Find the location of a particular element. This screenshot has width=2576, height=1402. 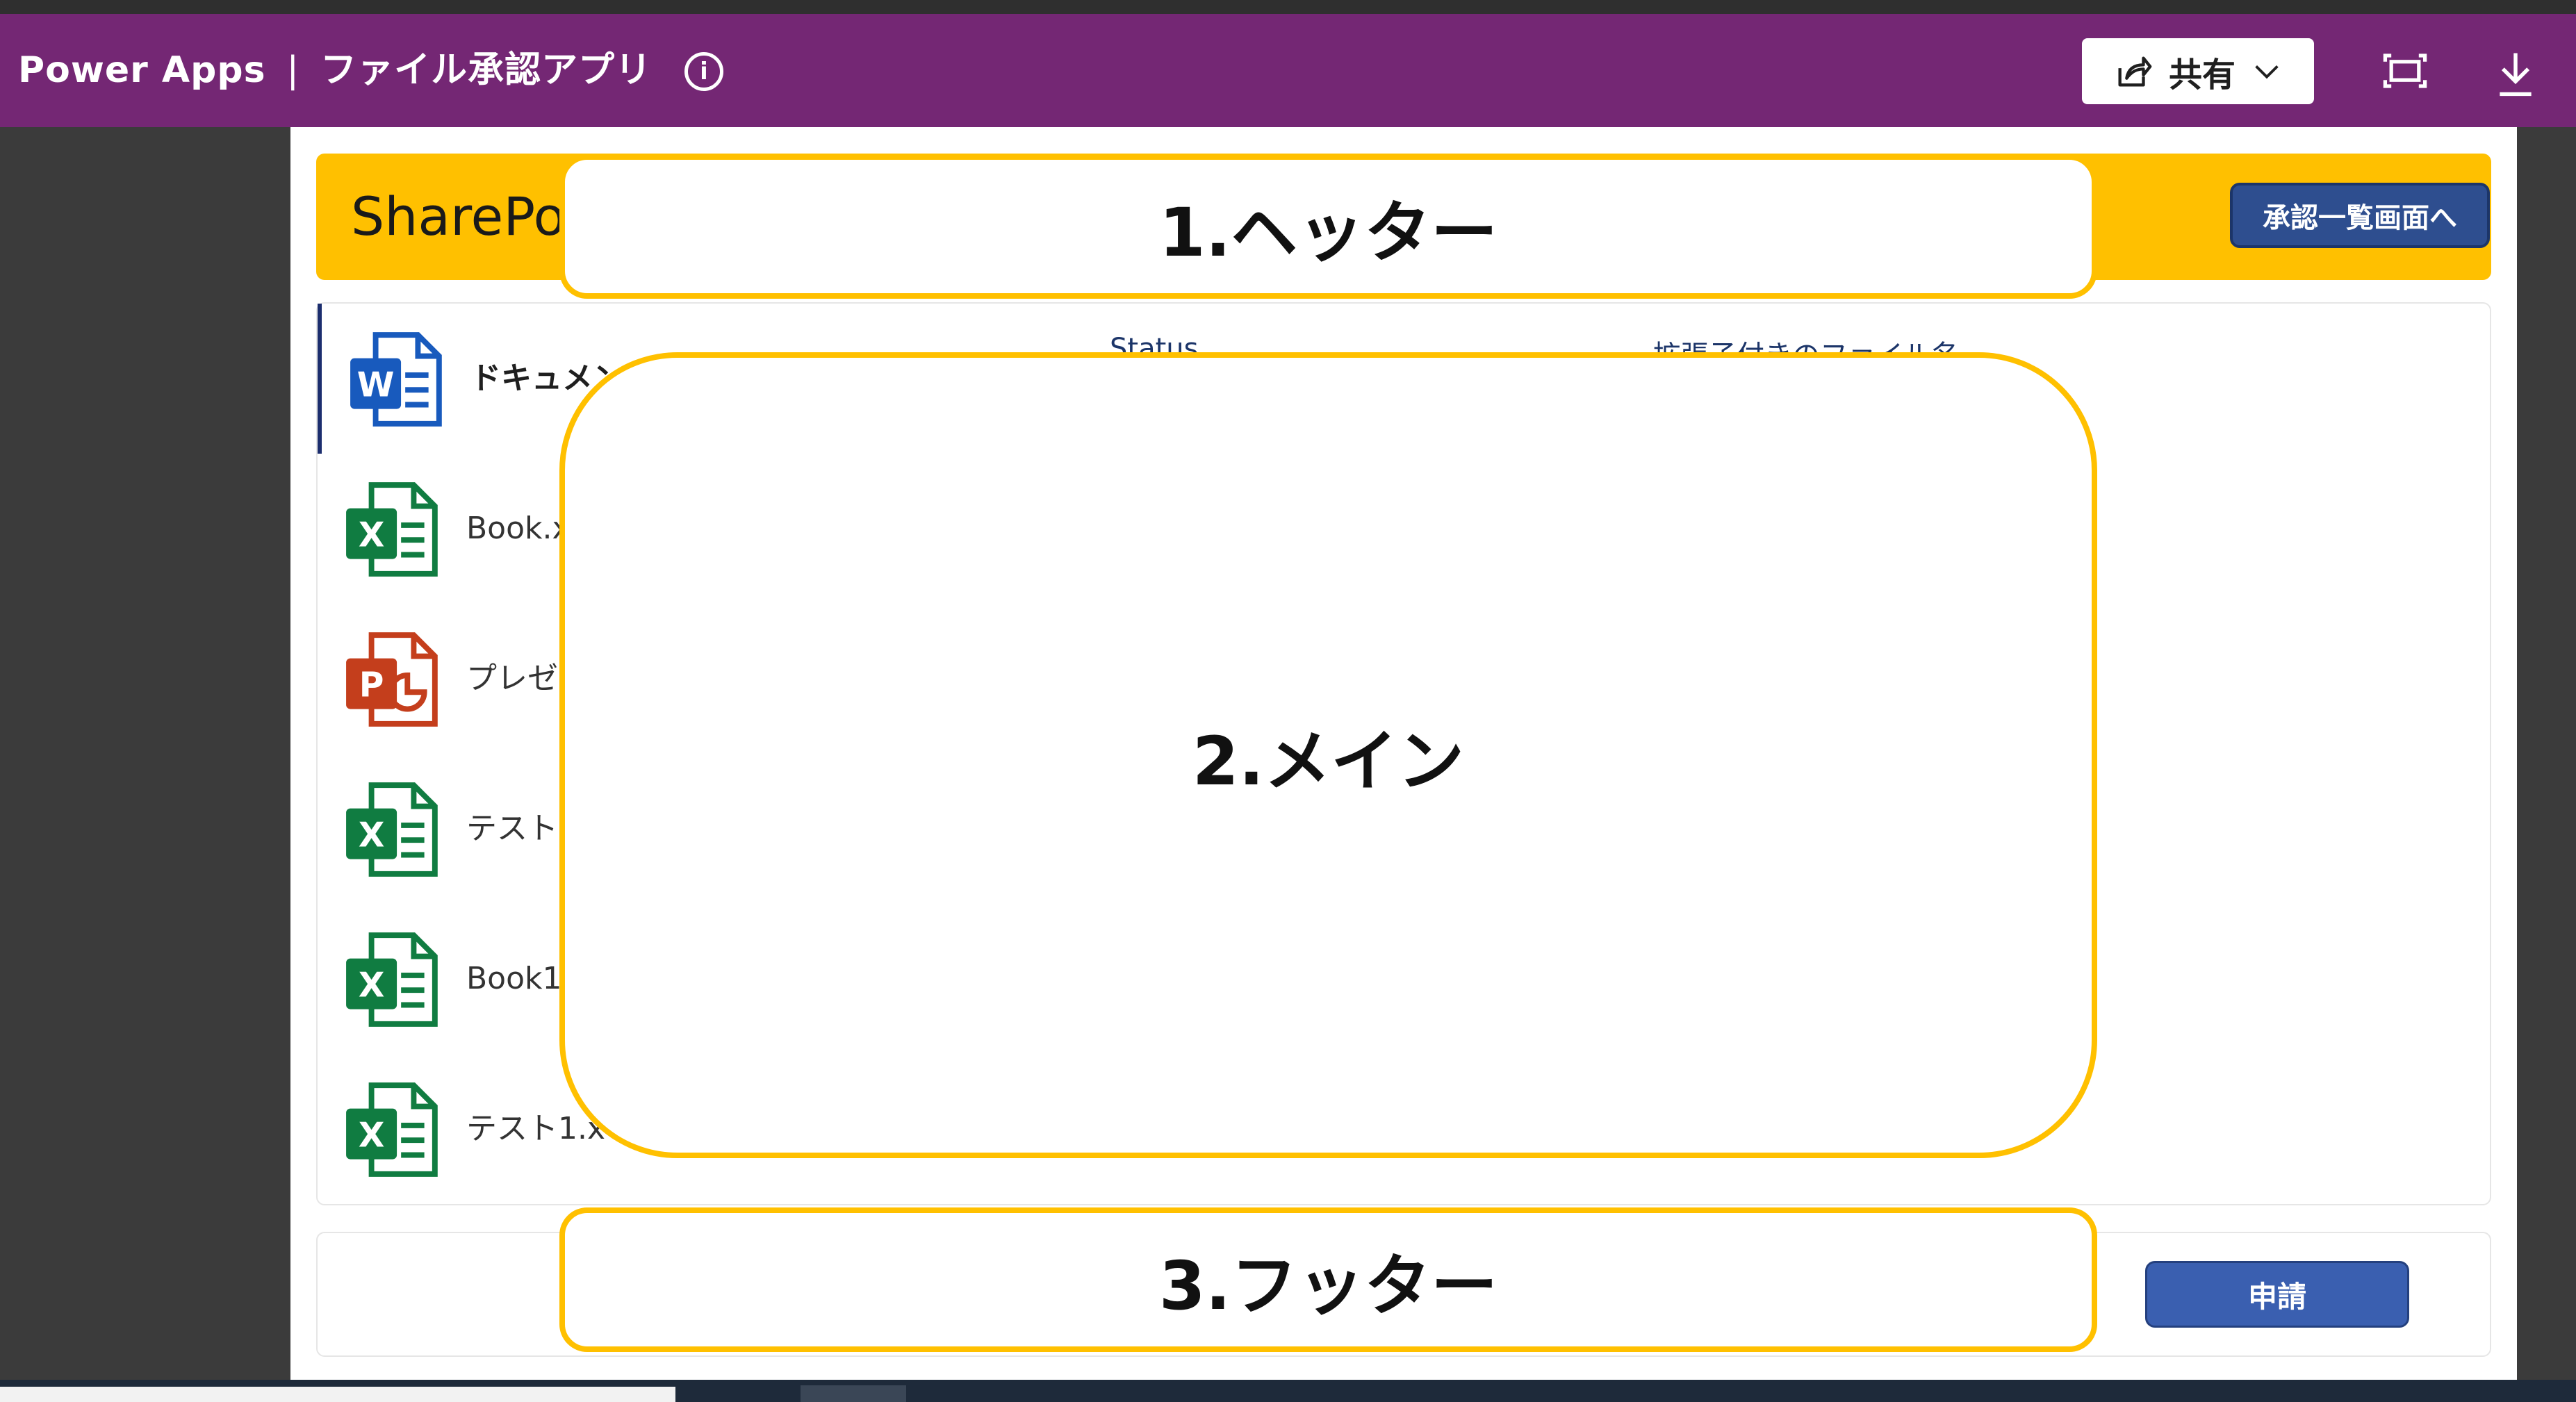

svg-text: P is located at coordinates (372, 685).